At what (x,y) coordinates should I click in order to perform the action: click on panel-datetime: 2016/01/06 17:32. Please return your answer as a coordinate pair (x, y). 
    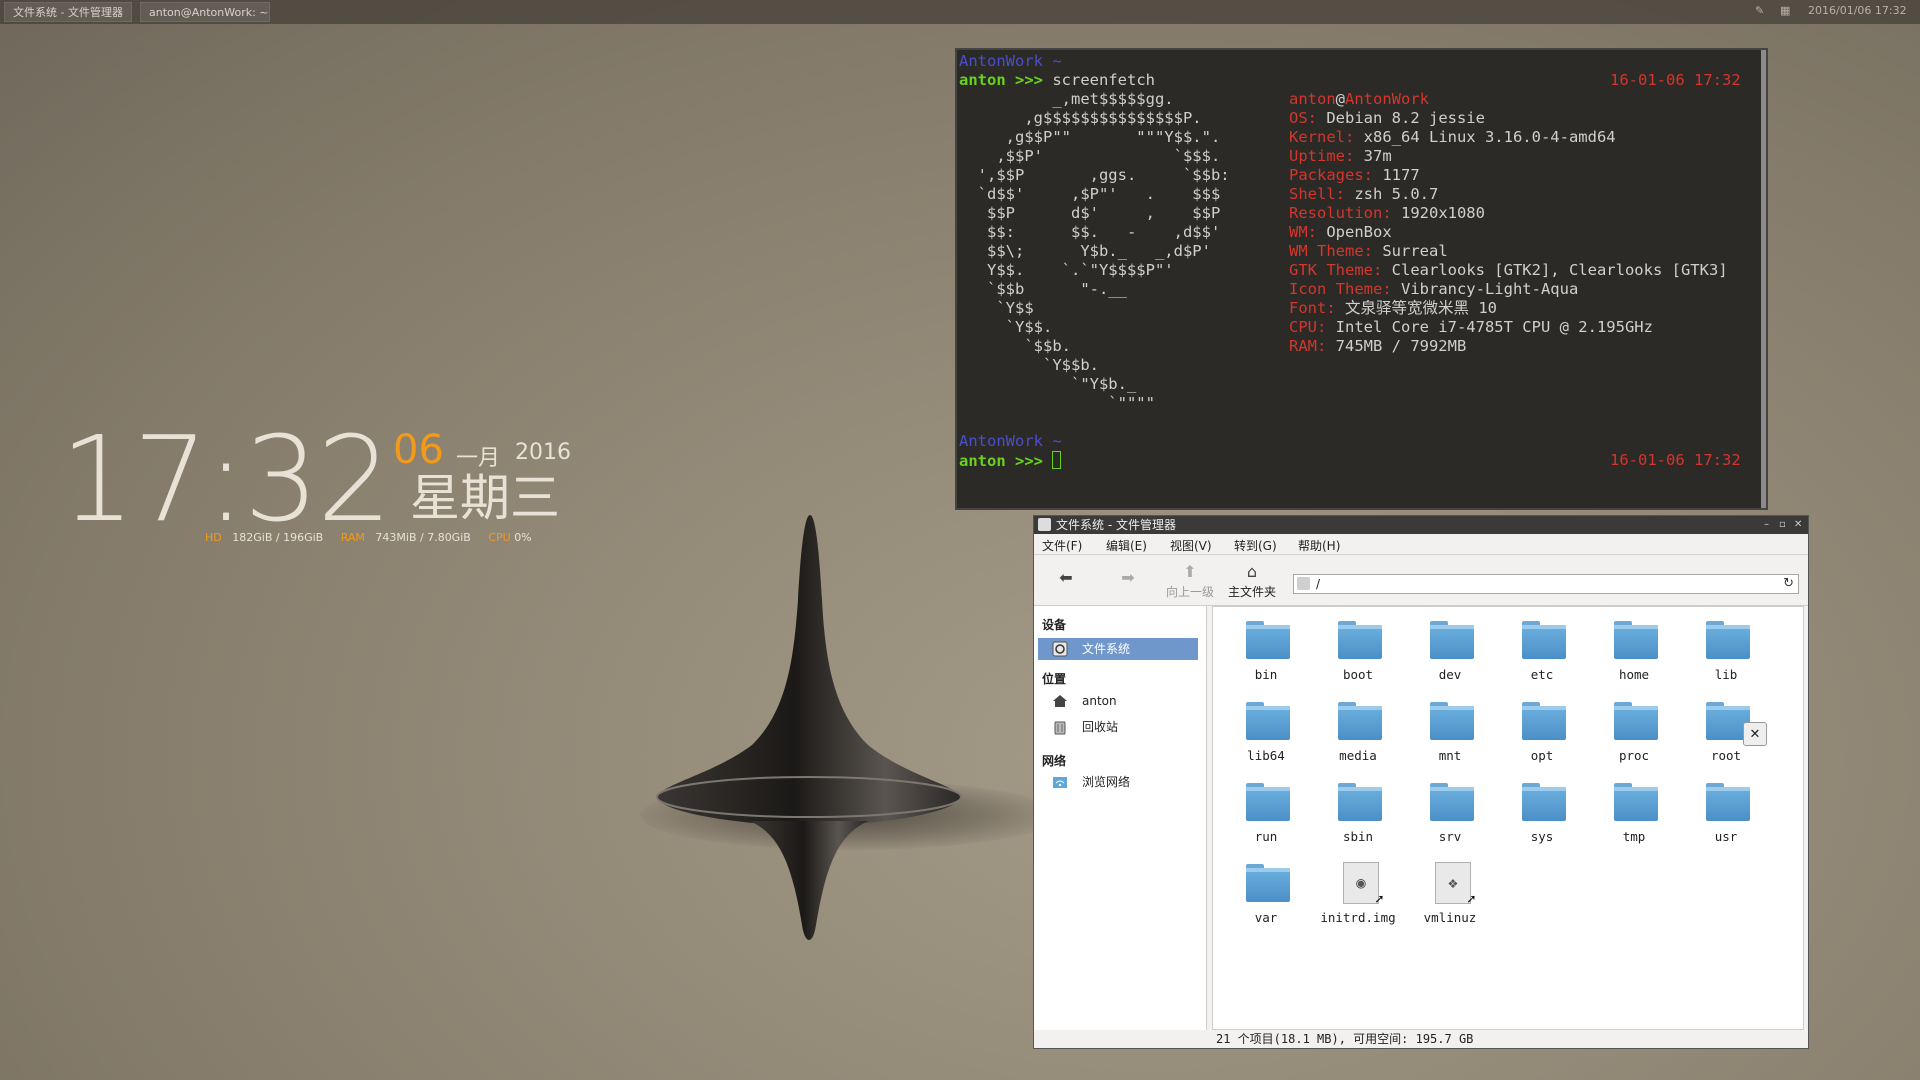
    Looking at the image, I should click on (1857, 10).